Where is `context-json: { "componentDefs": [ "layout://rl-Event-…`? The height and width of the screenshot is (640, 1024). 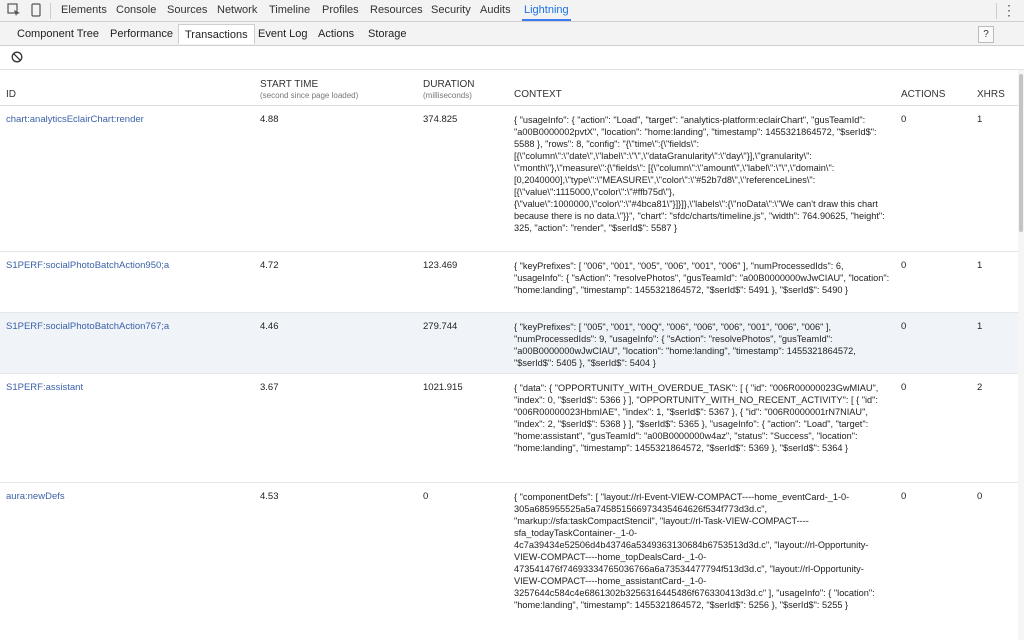 context-json: { "componentDefs": [ "layout://rl-Event-… is located at coordinates (694, 551).